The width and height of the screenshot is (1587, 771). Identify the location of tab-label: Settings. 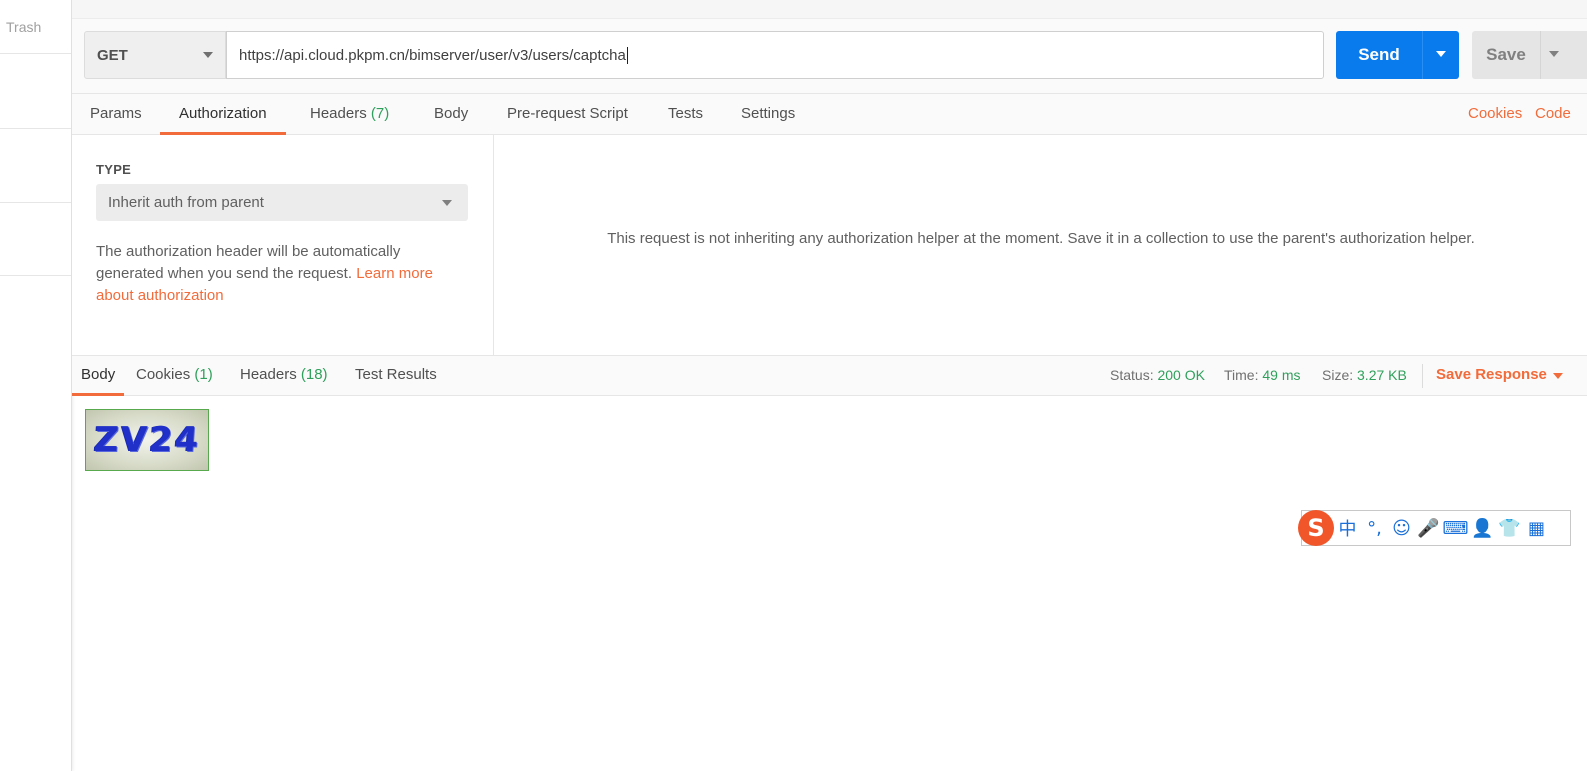
(768, 113).